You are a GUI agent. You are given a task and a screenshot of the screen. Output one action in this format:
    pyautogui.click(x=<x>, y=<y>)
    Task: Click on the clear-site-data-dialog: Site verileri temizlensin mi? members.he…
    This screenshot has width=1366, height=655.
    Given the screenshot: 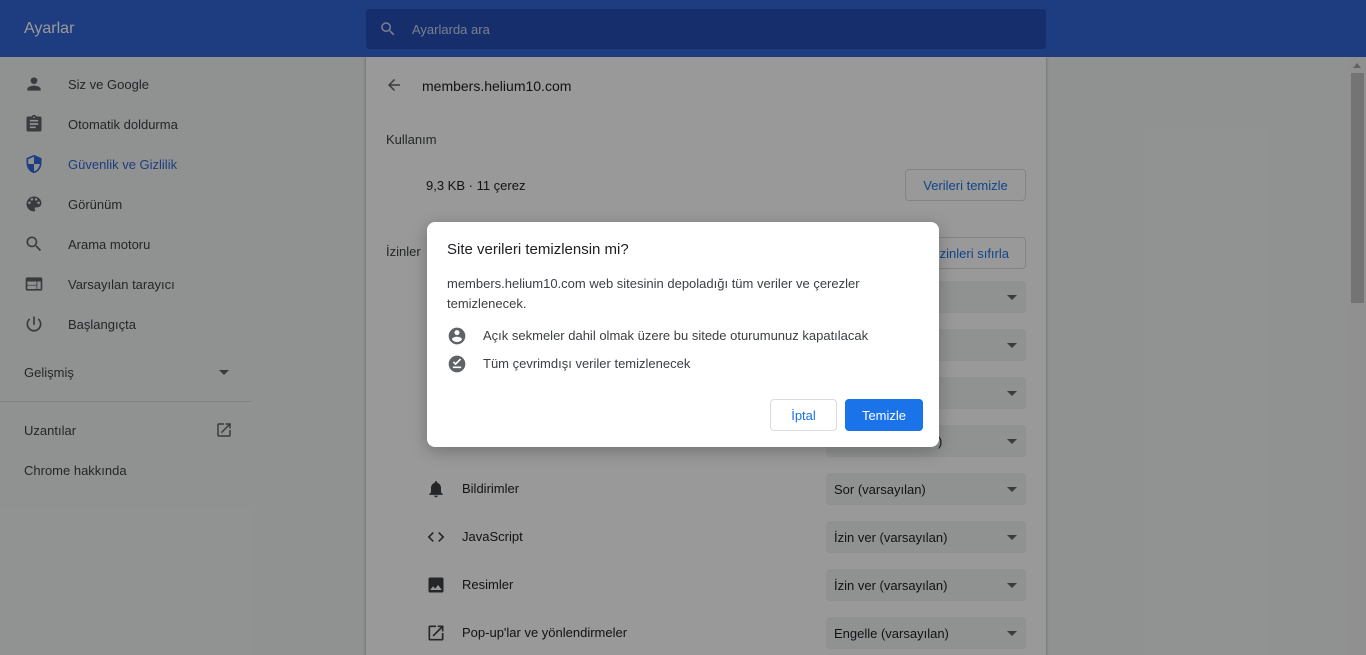 What is the action you would take?
    pyautogui.click(x=683, y=334)
    